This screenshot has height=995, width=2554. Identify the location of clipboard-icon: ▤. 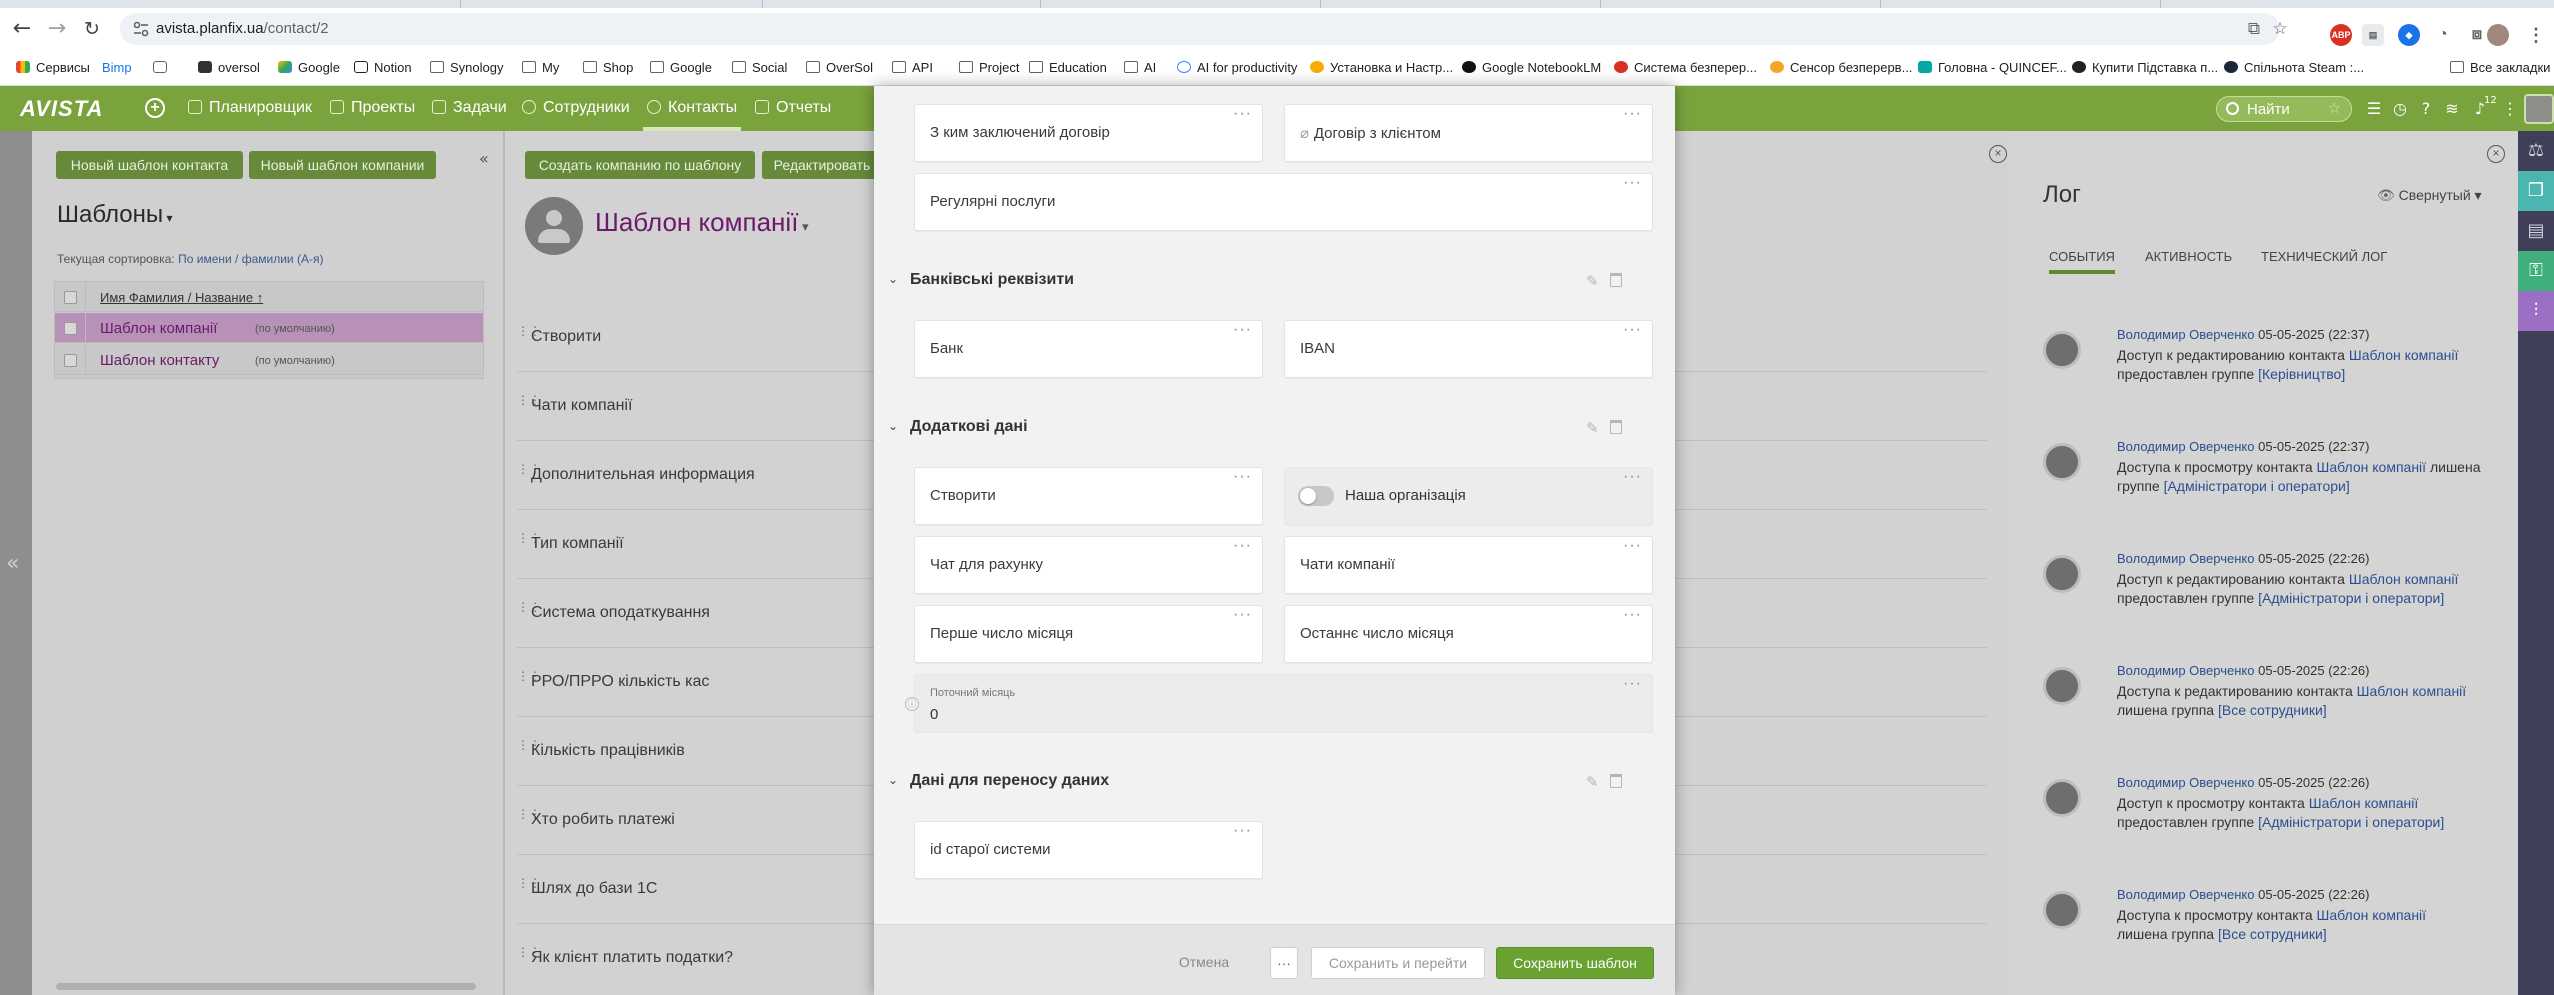
(2536, 231).